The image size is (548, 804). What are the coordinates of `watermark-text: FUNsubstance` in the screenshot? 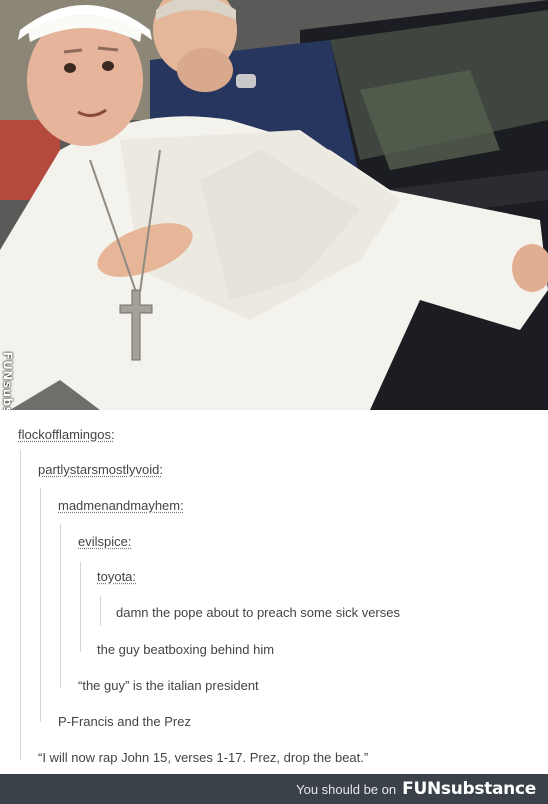 It's located at (8, 380).